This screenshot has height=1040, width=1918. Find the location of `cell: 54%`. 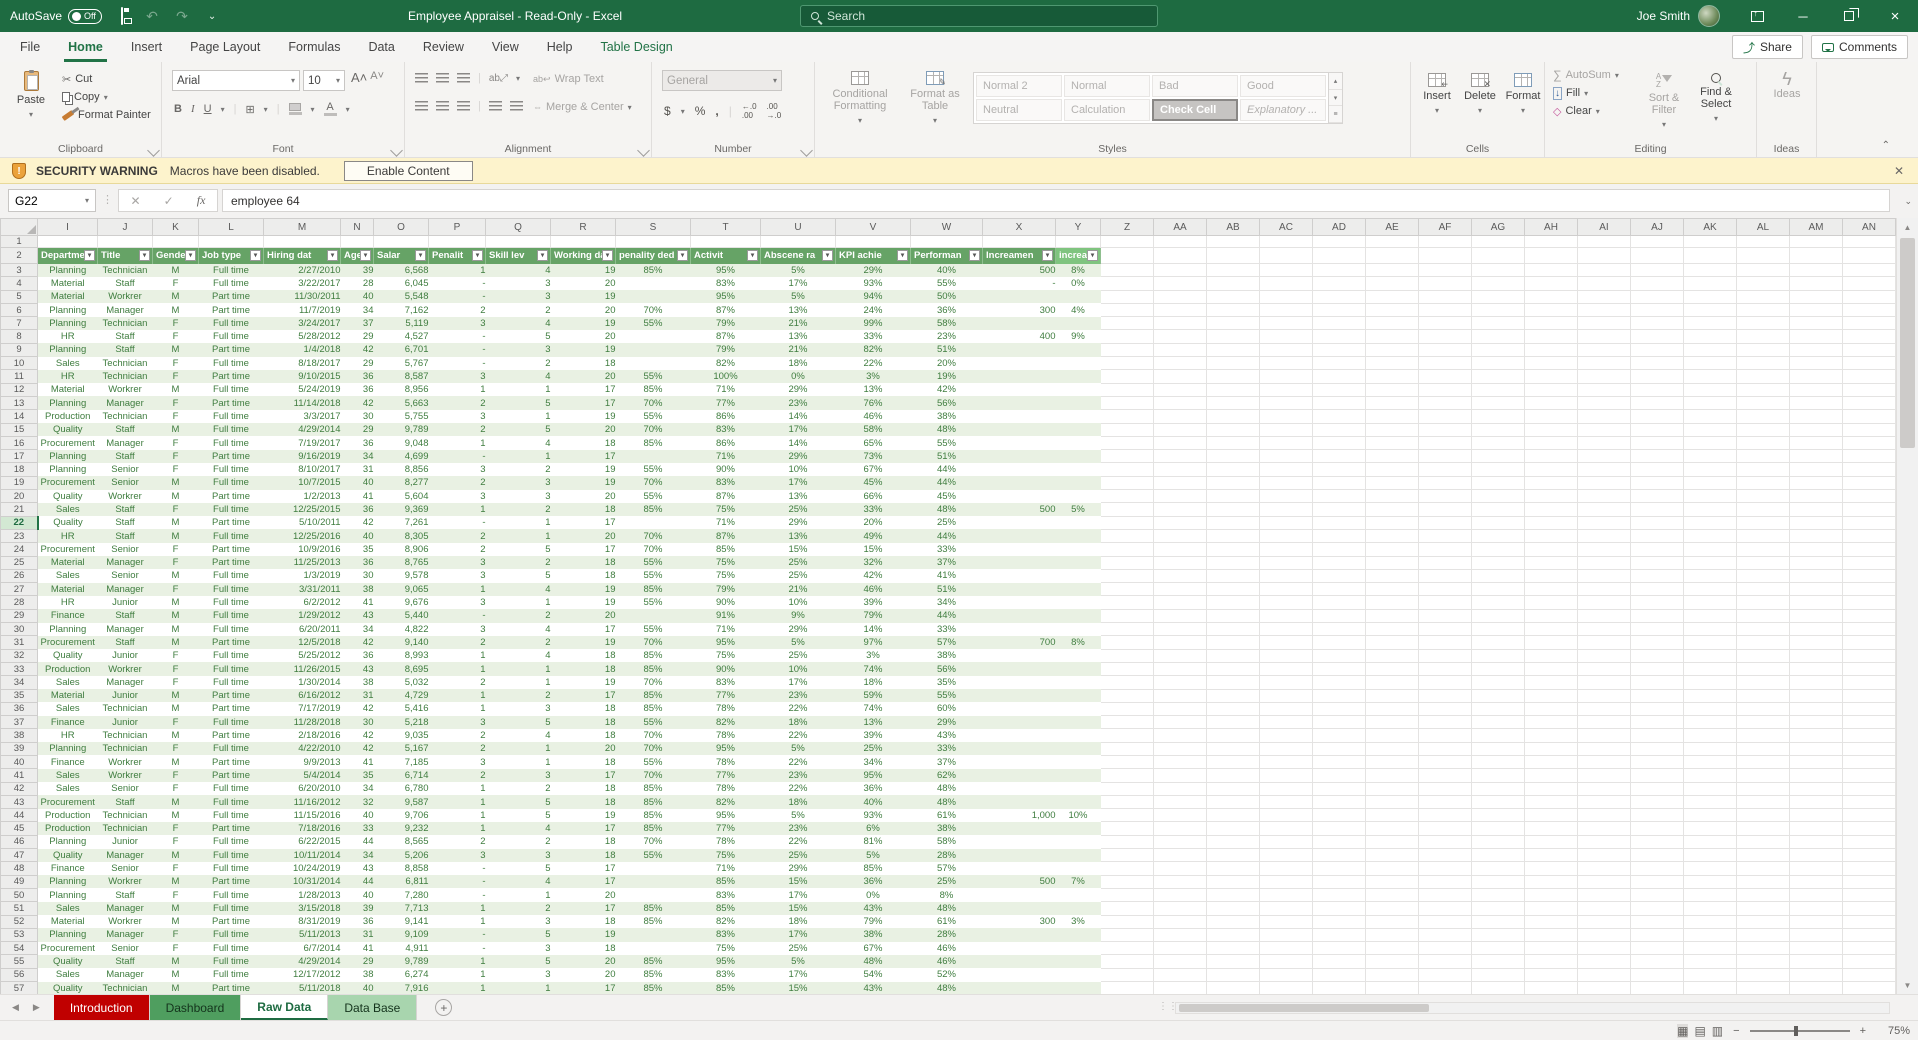

cell: 54% is located at coordinates (873, 975).